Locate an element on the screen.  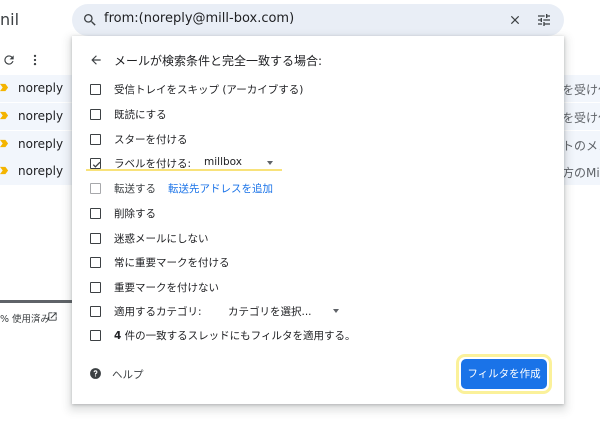
option-label: 4 件の一致するスレッドにもフィルタを適用する。 is located at coordinates (234, 335).